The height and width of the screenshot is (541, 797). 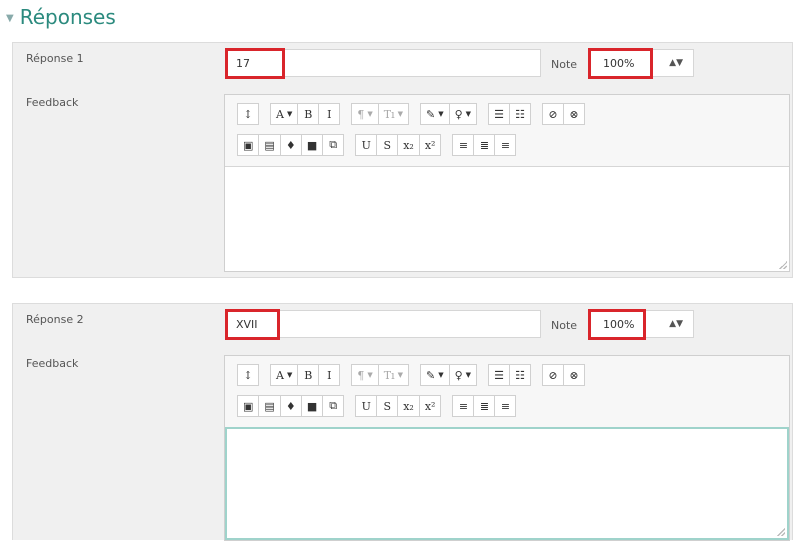 I want to click on toolbar-group: U Sx₂ x², so click(x=398, y=145).